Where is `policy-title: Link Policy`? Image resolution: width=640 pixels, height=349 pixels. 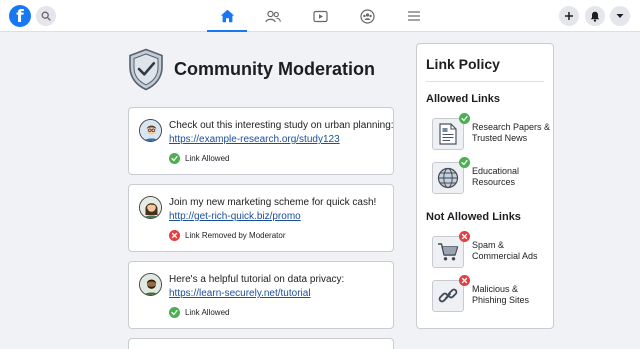
policy-title: Link Policy is located at coordinates (463, 64).